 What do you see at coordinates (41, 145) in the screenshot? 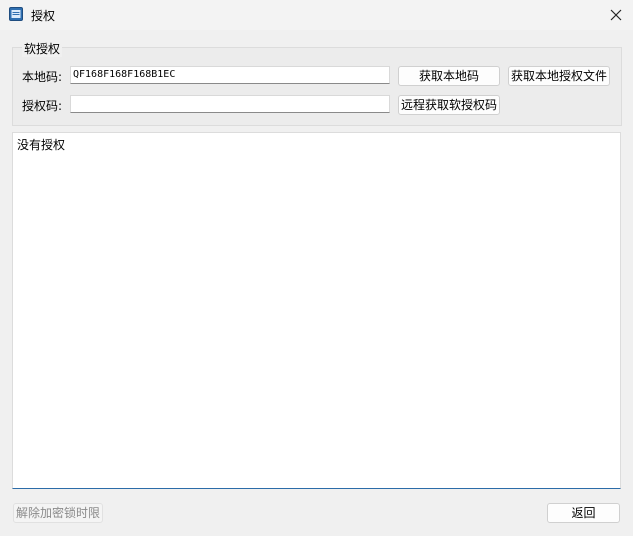
I see `status-text: 没有授权` at bounding box center [41, 145].